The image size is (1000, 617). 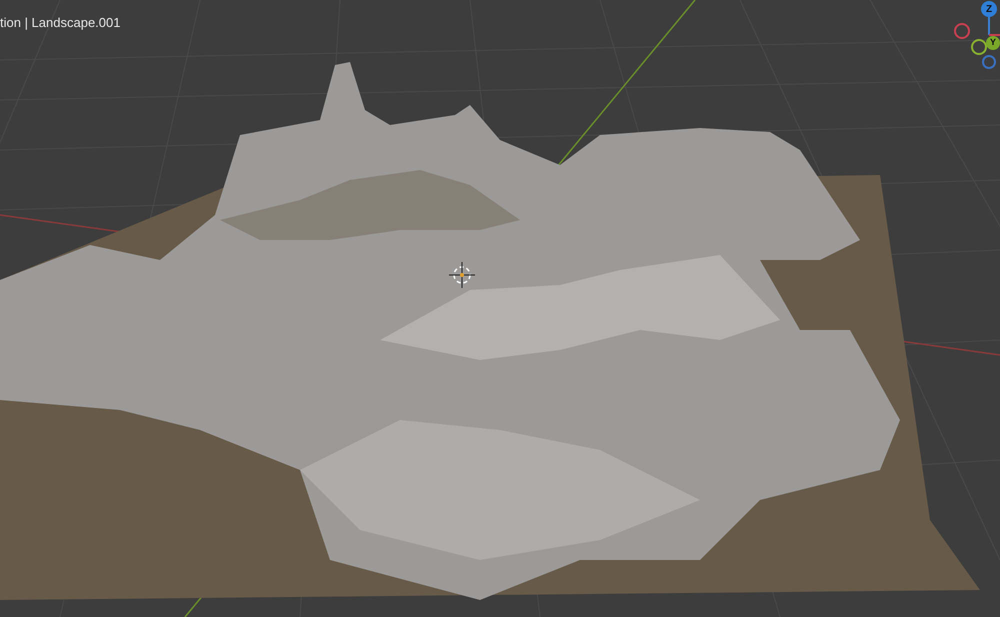 I want to click on negative-z-handle-icon, so click(x=989, y=62).